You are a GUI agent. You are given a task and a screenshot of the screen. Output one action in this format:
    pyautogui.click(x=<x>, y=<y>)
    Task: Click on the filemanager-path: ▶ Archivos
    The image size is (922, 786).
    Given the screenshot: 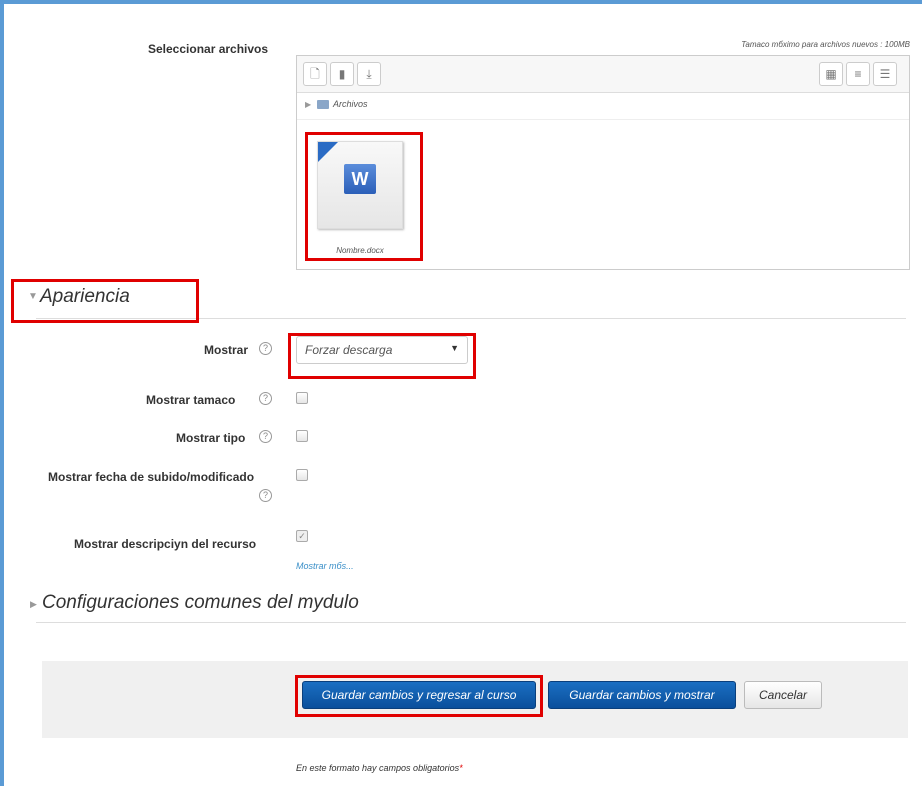 What is the action you would take?
    pyautogui.click(x=603, y=106)
    